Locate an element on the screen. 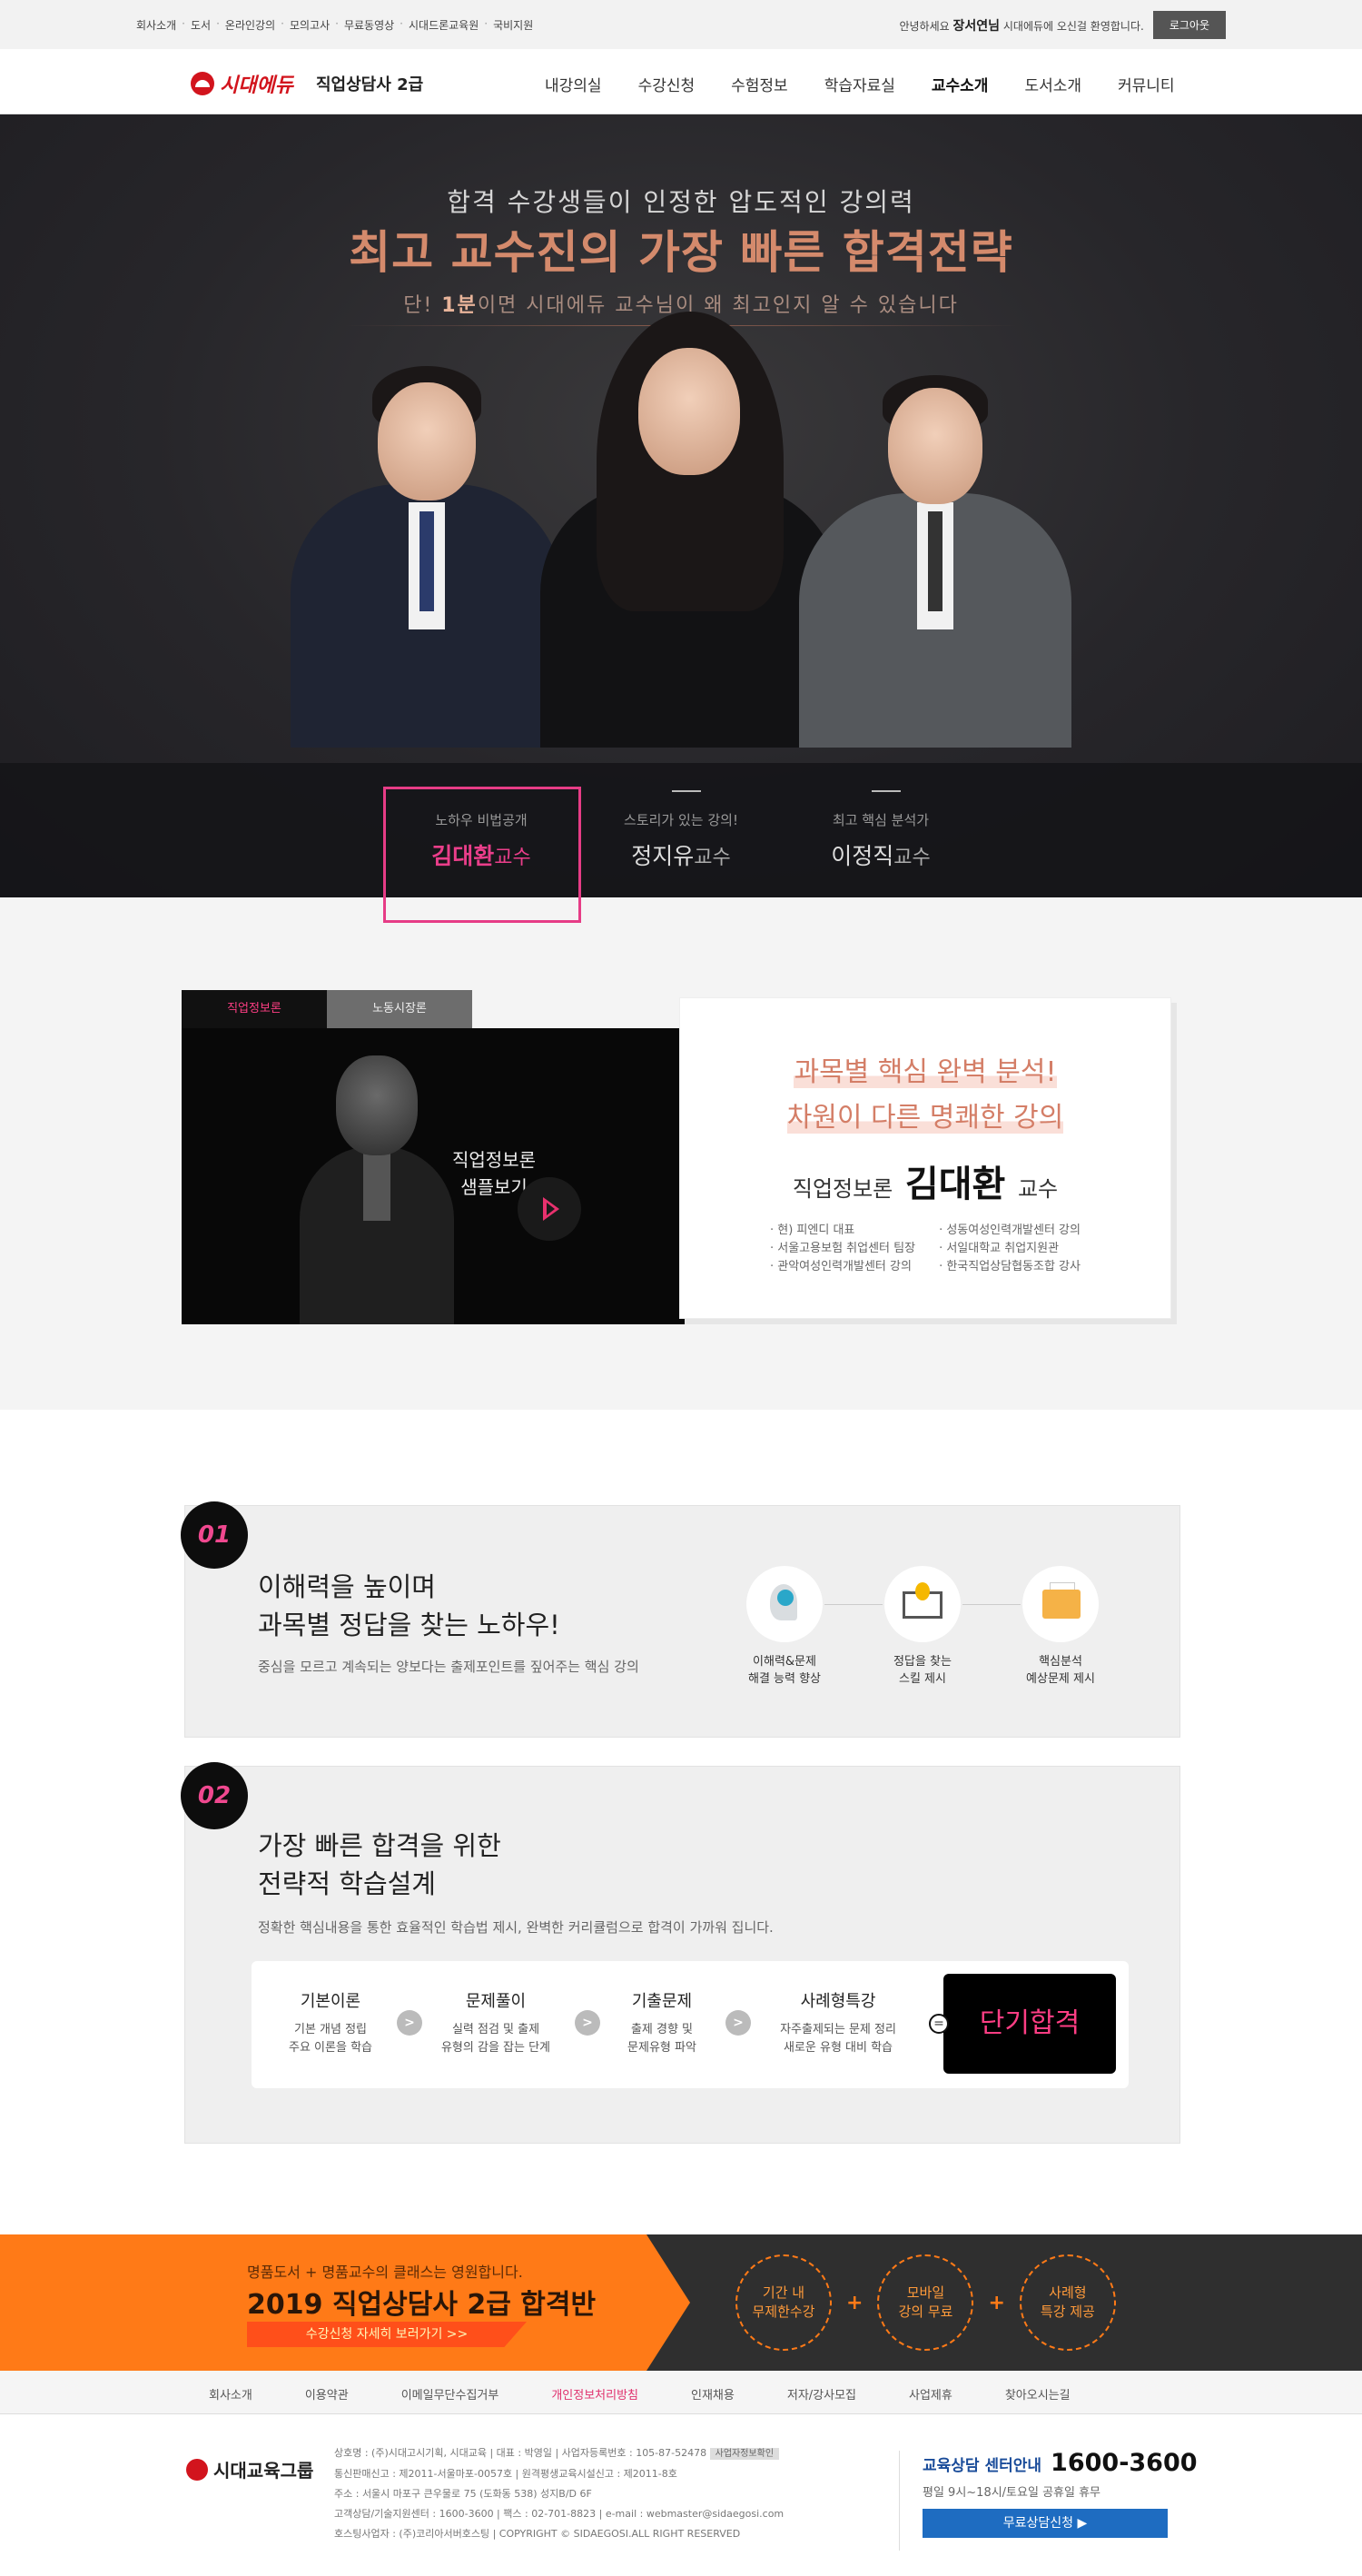 The image size is (1362, 2576). hero-subtitle: 합격 수강생들이 인정한 압도적인 강의력 is located at coordinates (681, 202).